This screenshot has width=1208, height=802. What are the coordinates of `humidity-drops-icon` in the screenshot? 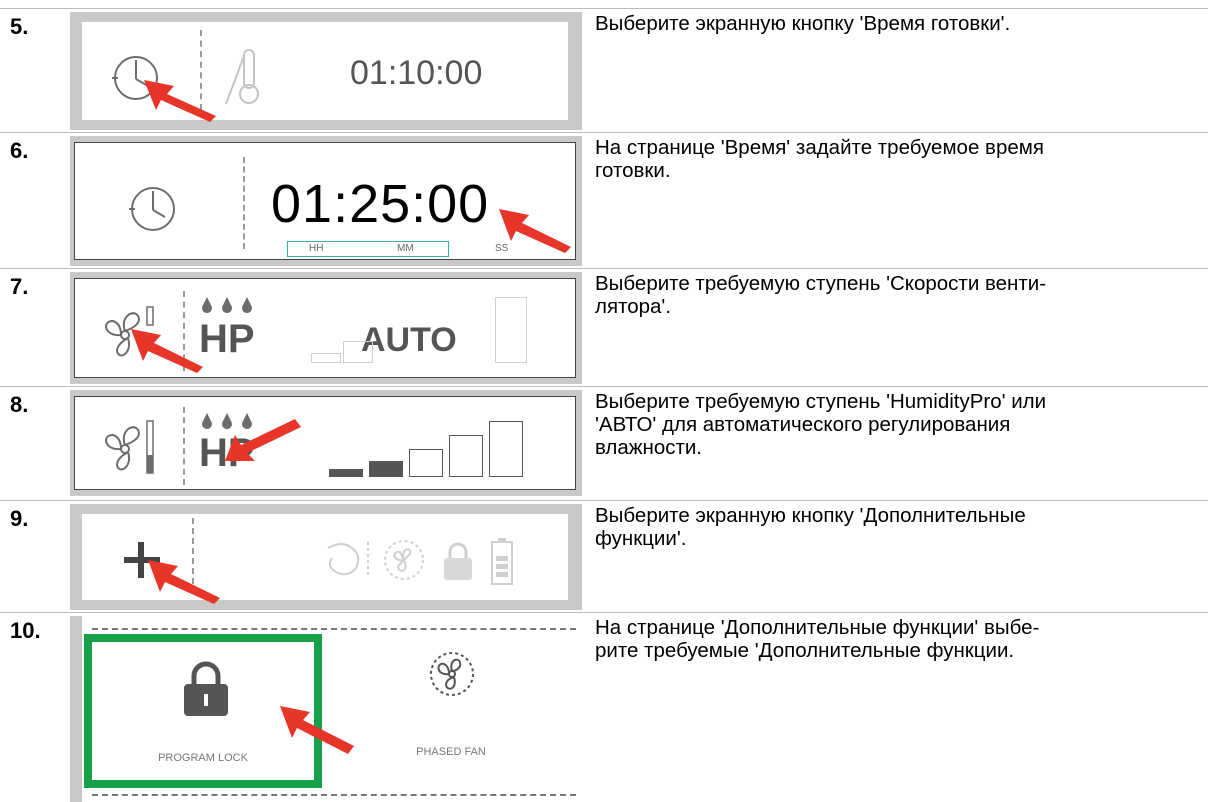 It's located at (227, 305).